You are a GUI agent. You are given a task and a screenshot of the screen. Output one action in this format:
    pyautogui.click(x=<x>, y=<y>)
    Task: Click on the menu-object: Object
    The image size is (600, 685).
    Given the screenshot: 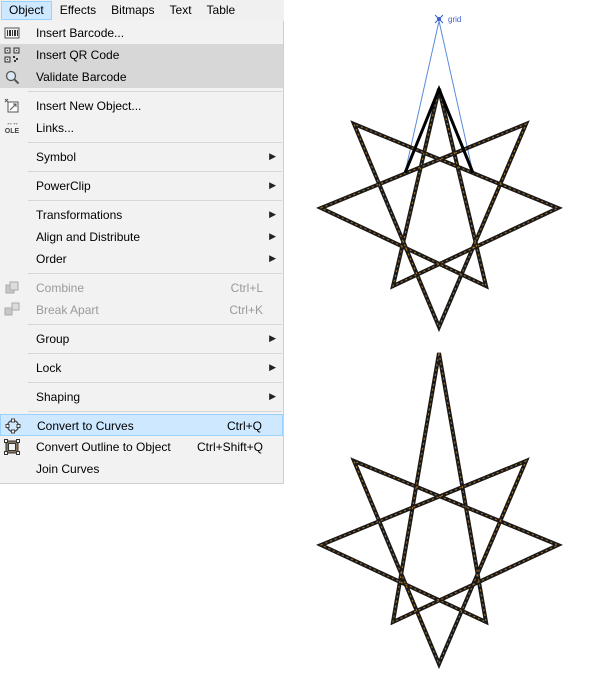 What is the action you would take?
    pyautogui.click(x=26, y=10)
    